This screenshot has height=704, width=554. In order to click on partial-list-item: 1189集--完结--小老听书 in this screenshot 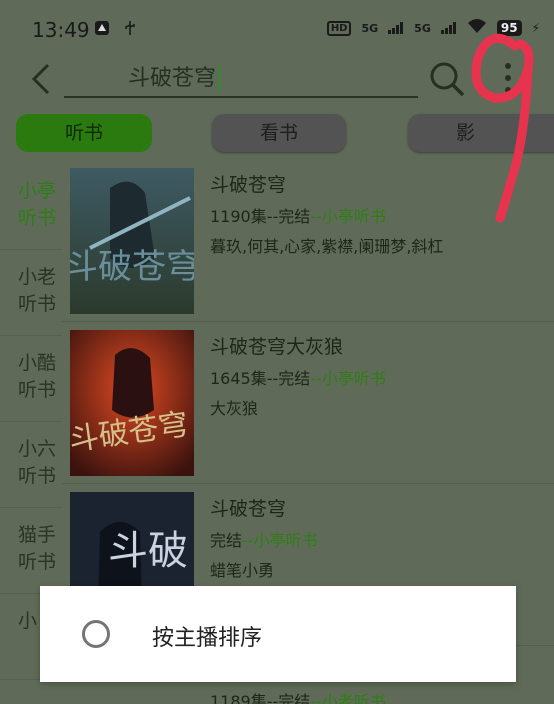, I will do `click(298, 696)`.